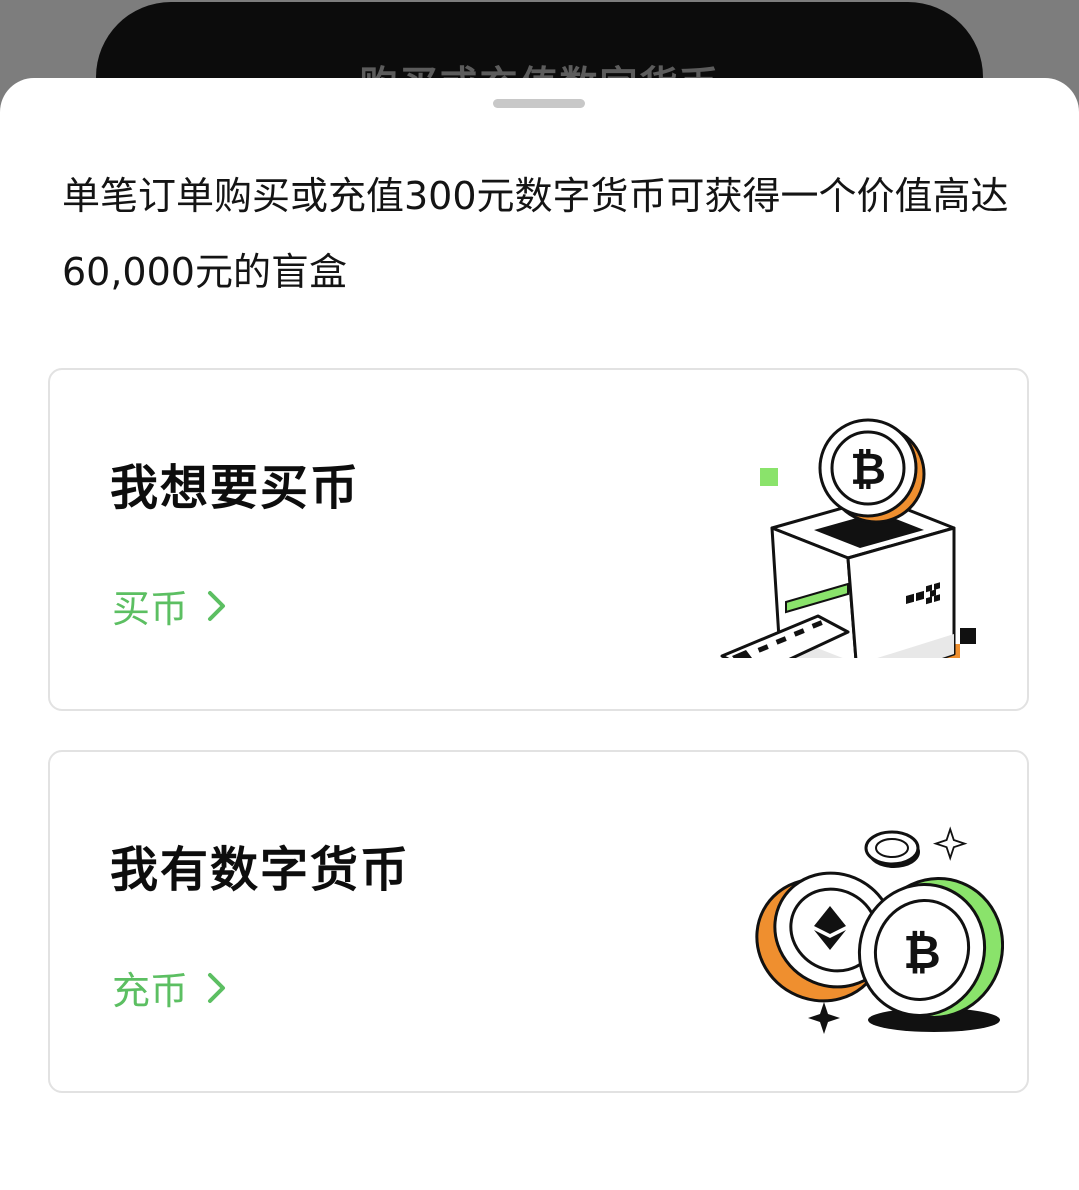 The image size is (1079, 1190). I want to click on deposit-crypto-link: 充币, so click(170, 987).